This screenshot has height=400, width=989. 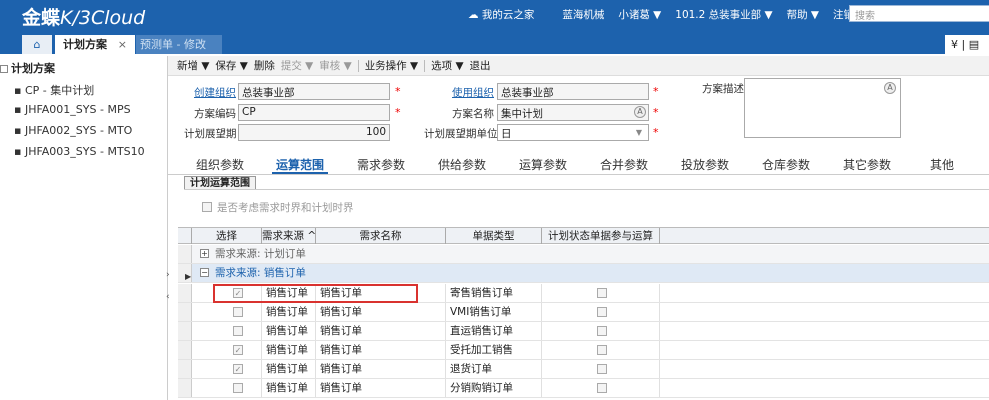 What do you see at coordinates (210, 134) in the screenshot?
I see `horizon-label: 计划展望期` at bounding box center [210, 134].